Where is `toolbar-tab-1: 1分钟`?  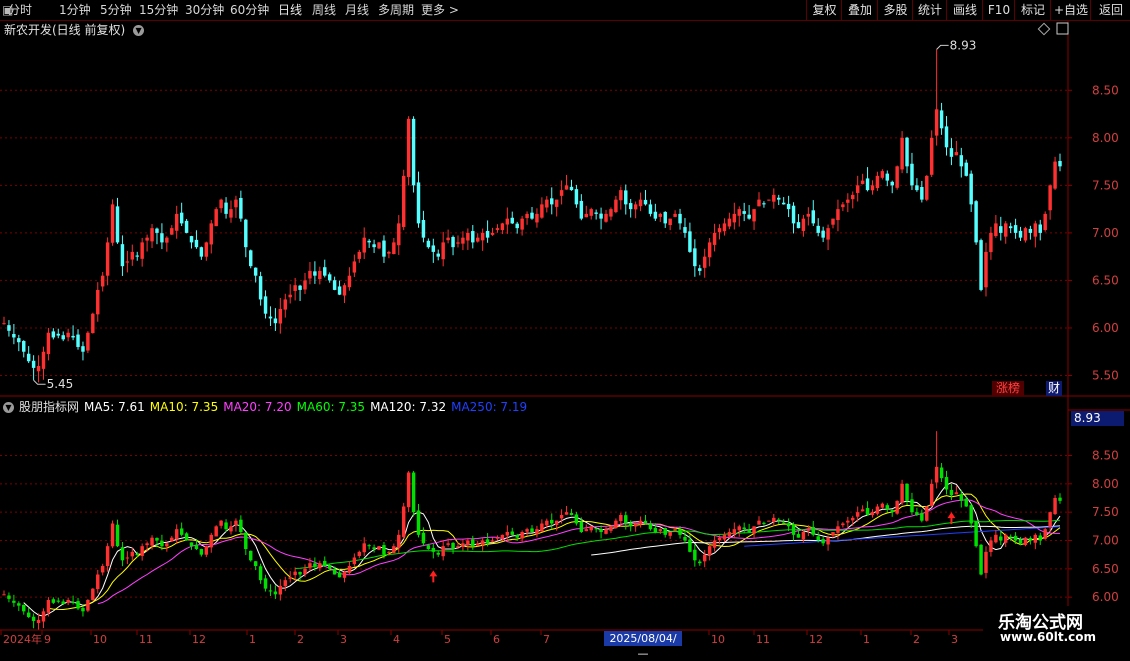 toolbar-tab-1: 1分钟 is located at coordinates (75, 10).